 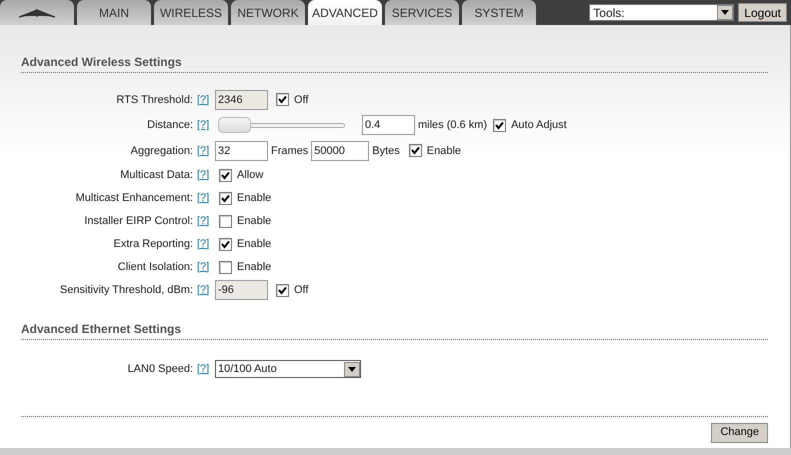 What do you see at coordinates (250, 175) in the screenshot?
I see `checkbox-label: Allow` at bounding box center [250, 175].